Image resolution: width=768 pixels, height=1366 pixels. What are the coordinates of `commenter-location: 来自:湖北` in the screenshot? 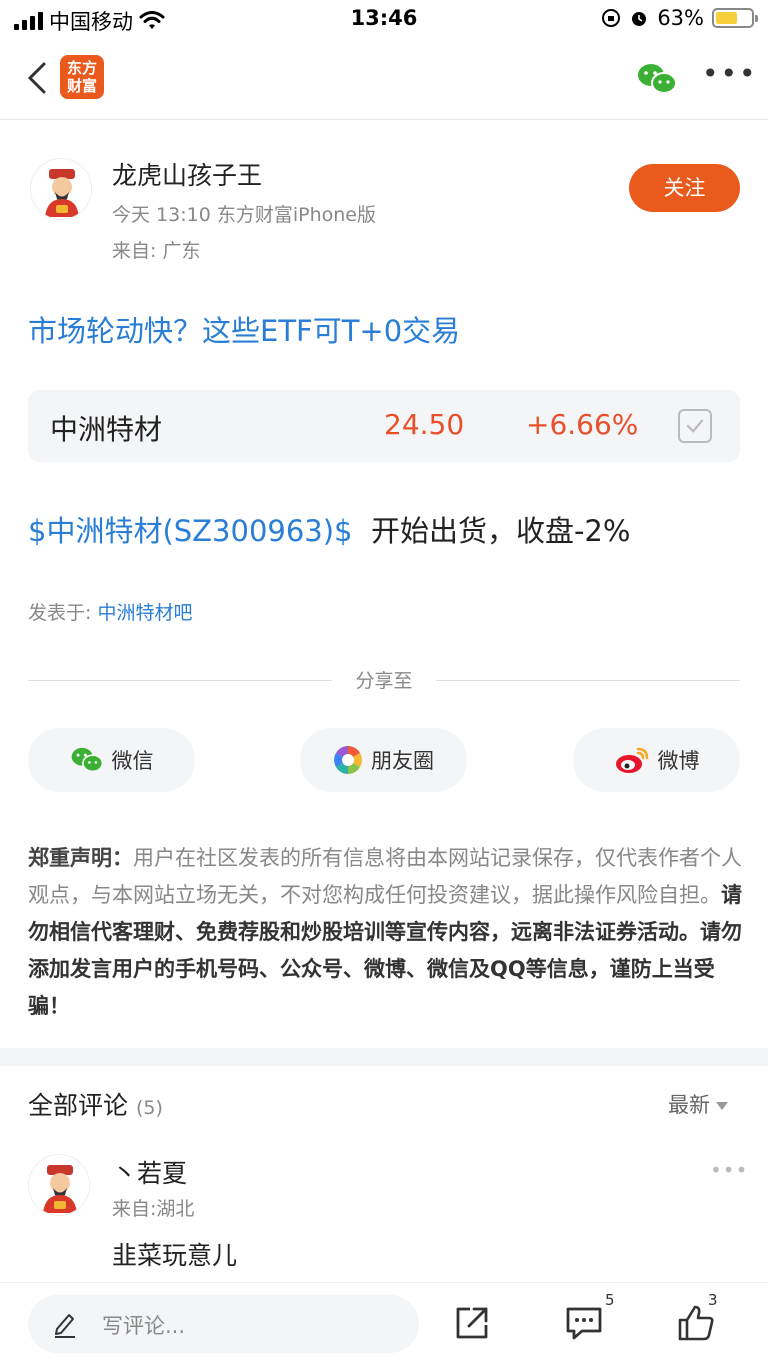 It's located at (153, 1209).